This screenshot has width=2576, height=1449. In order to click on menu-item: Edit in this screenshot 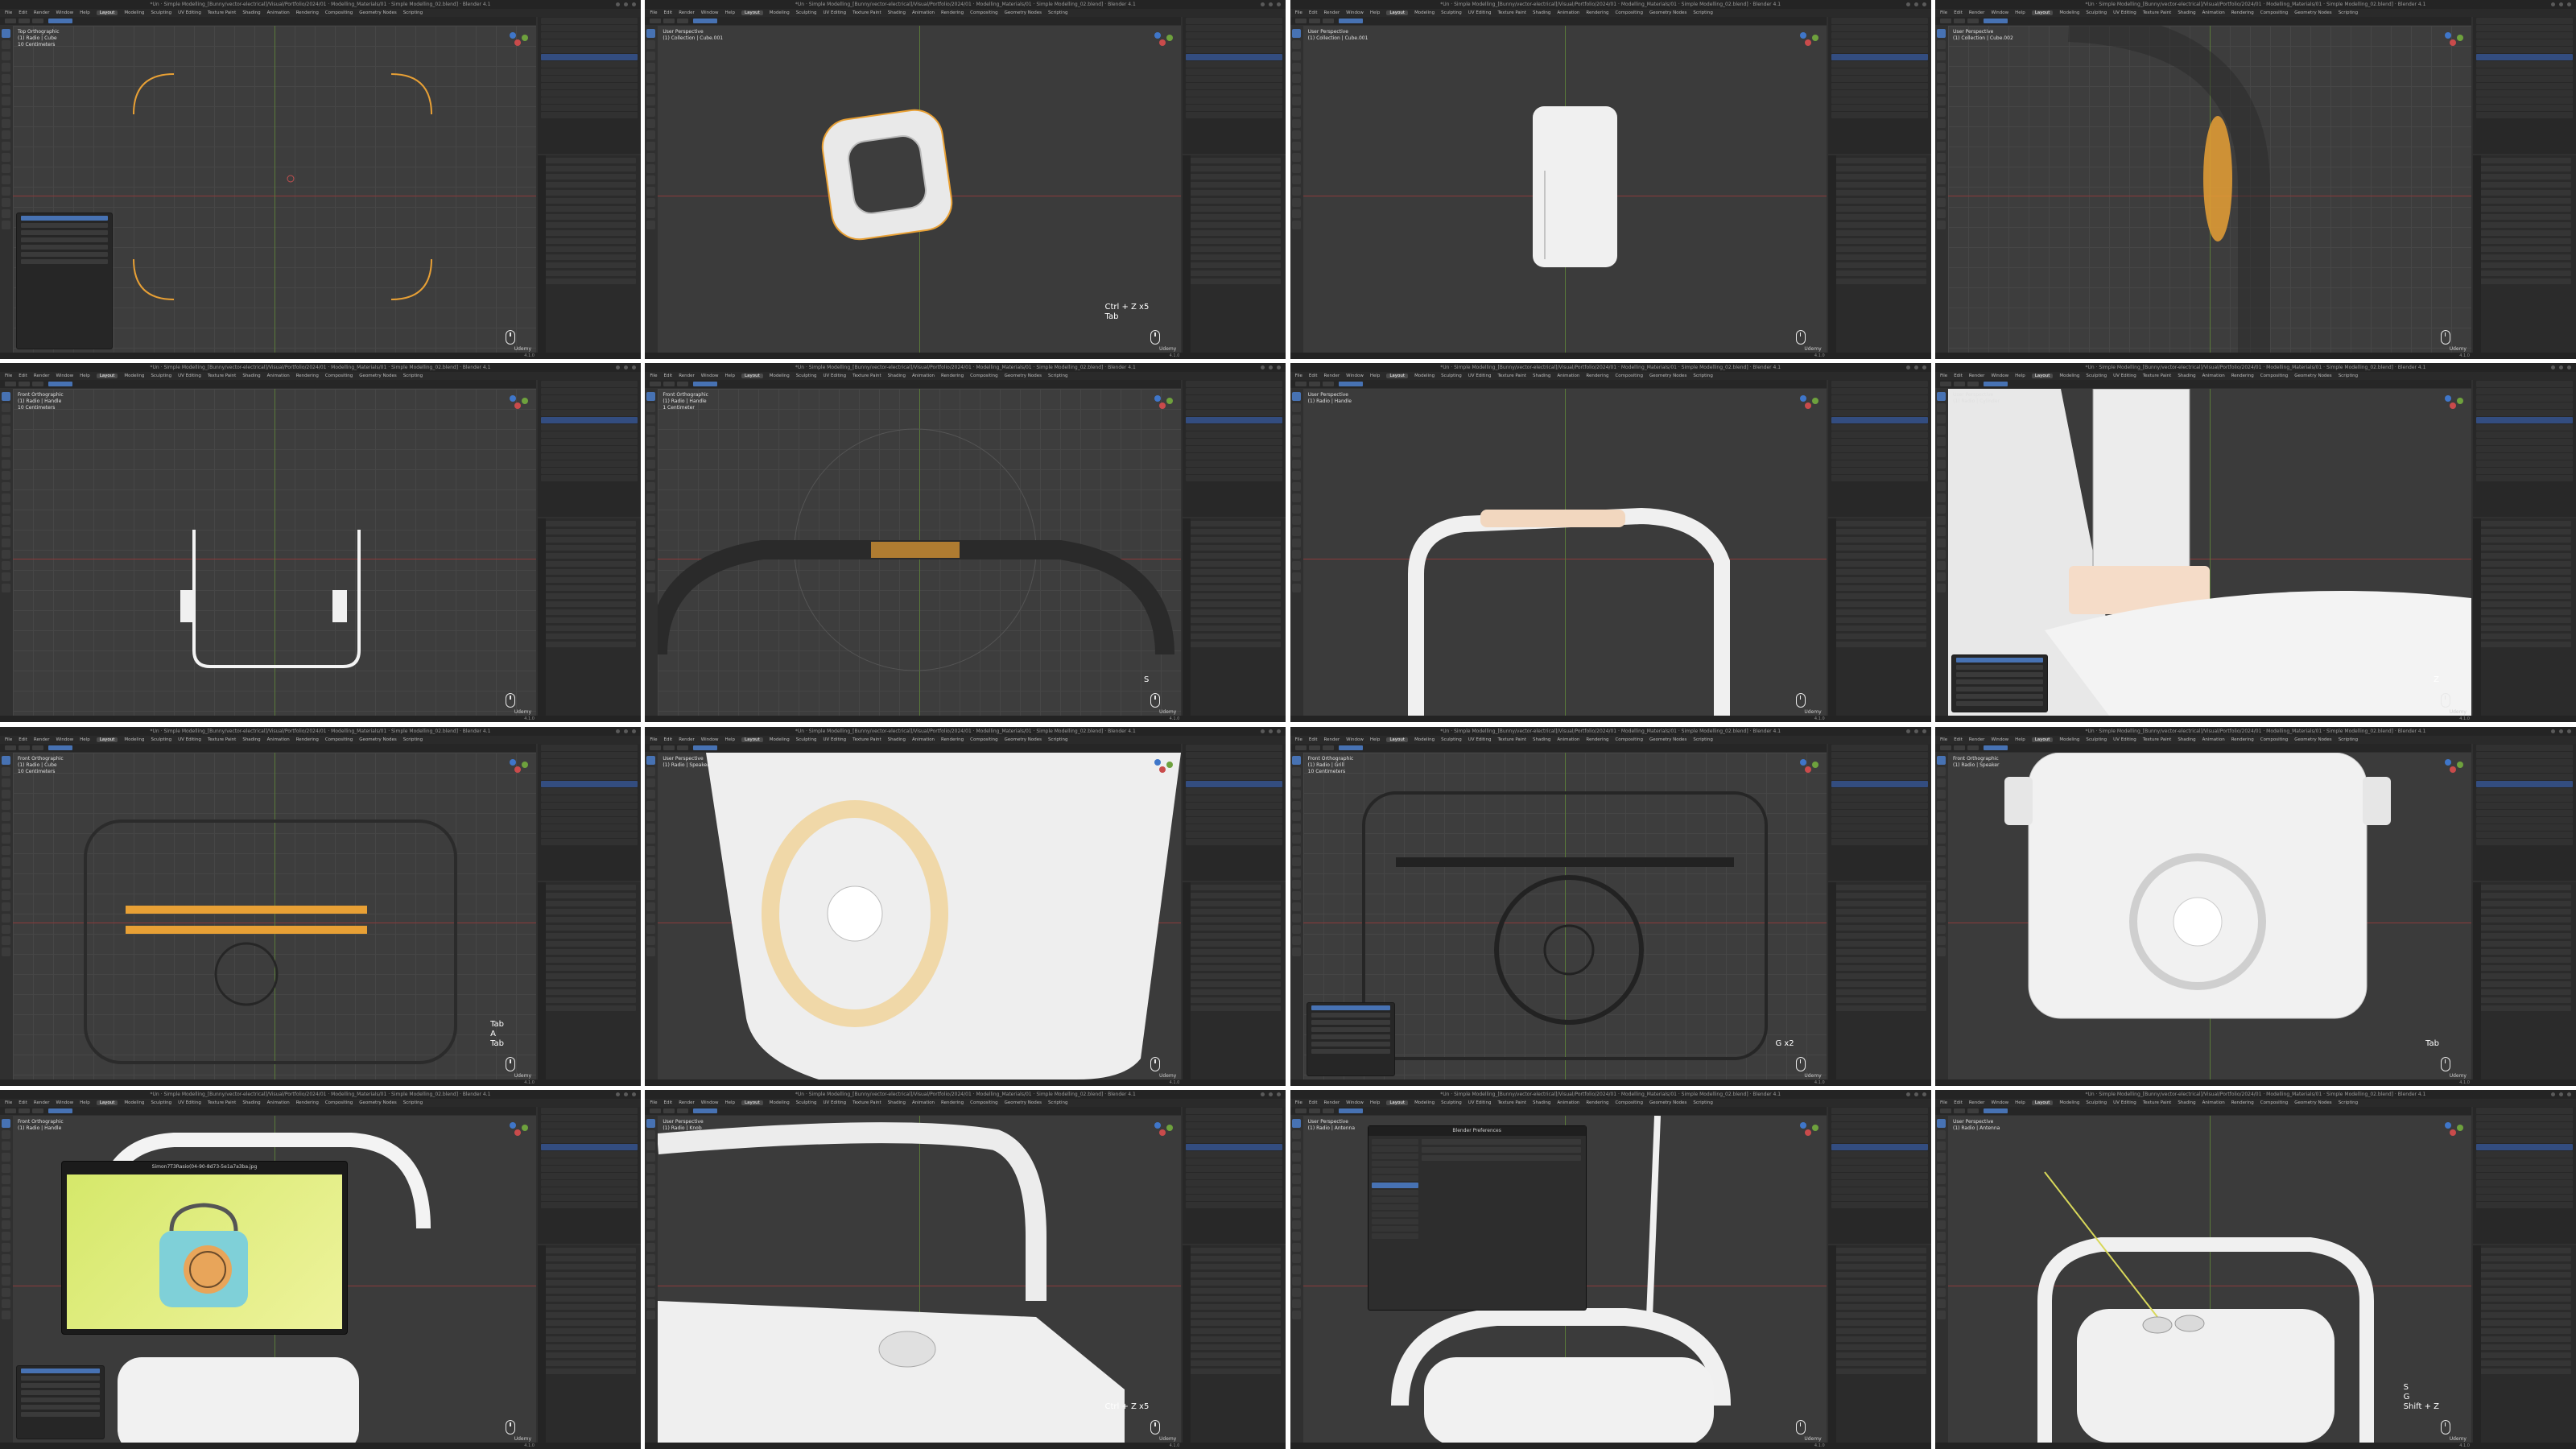, I will do `click(23, 376)`.